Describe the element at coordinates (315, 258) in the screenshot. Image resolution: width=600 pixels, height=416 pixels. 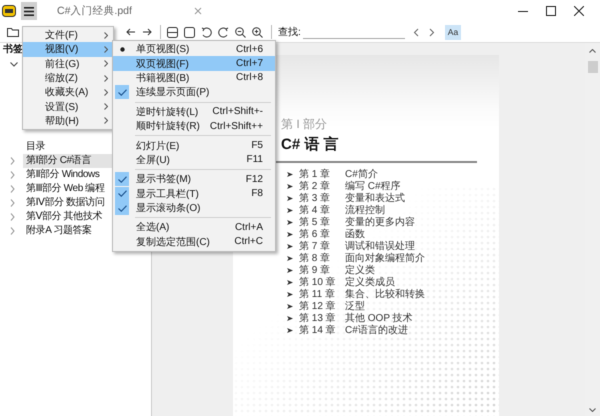
I see `chapter-number: 第 8 章` at that location.